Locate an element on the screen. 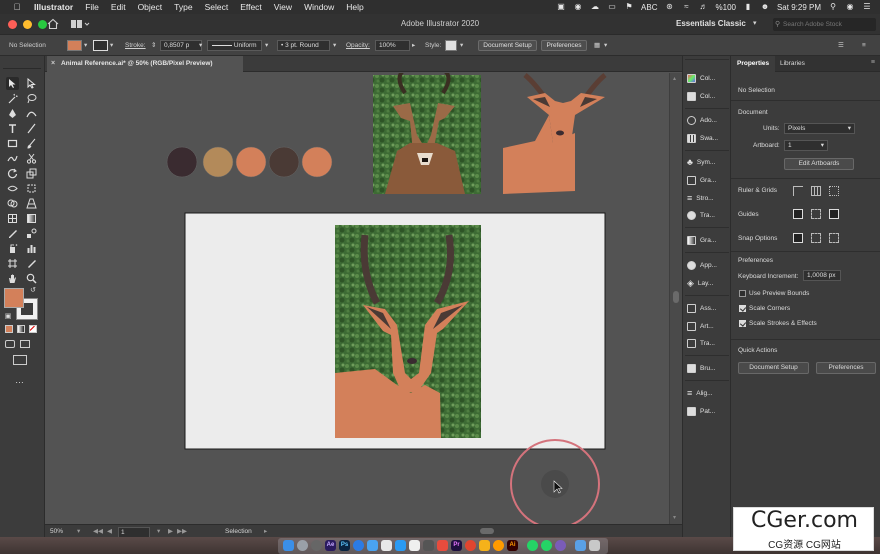 The width and height of the screenshot is (880, 554). snap-to-point-icon is located at coordinates (798, 238).